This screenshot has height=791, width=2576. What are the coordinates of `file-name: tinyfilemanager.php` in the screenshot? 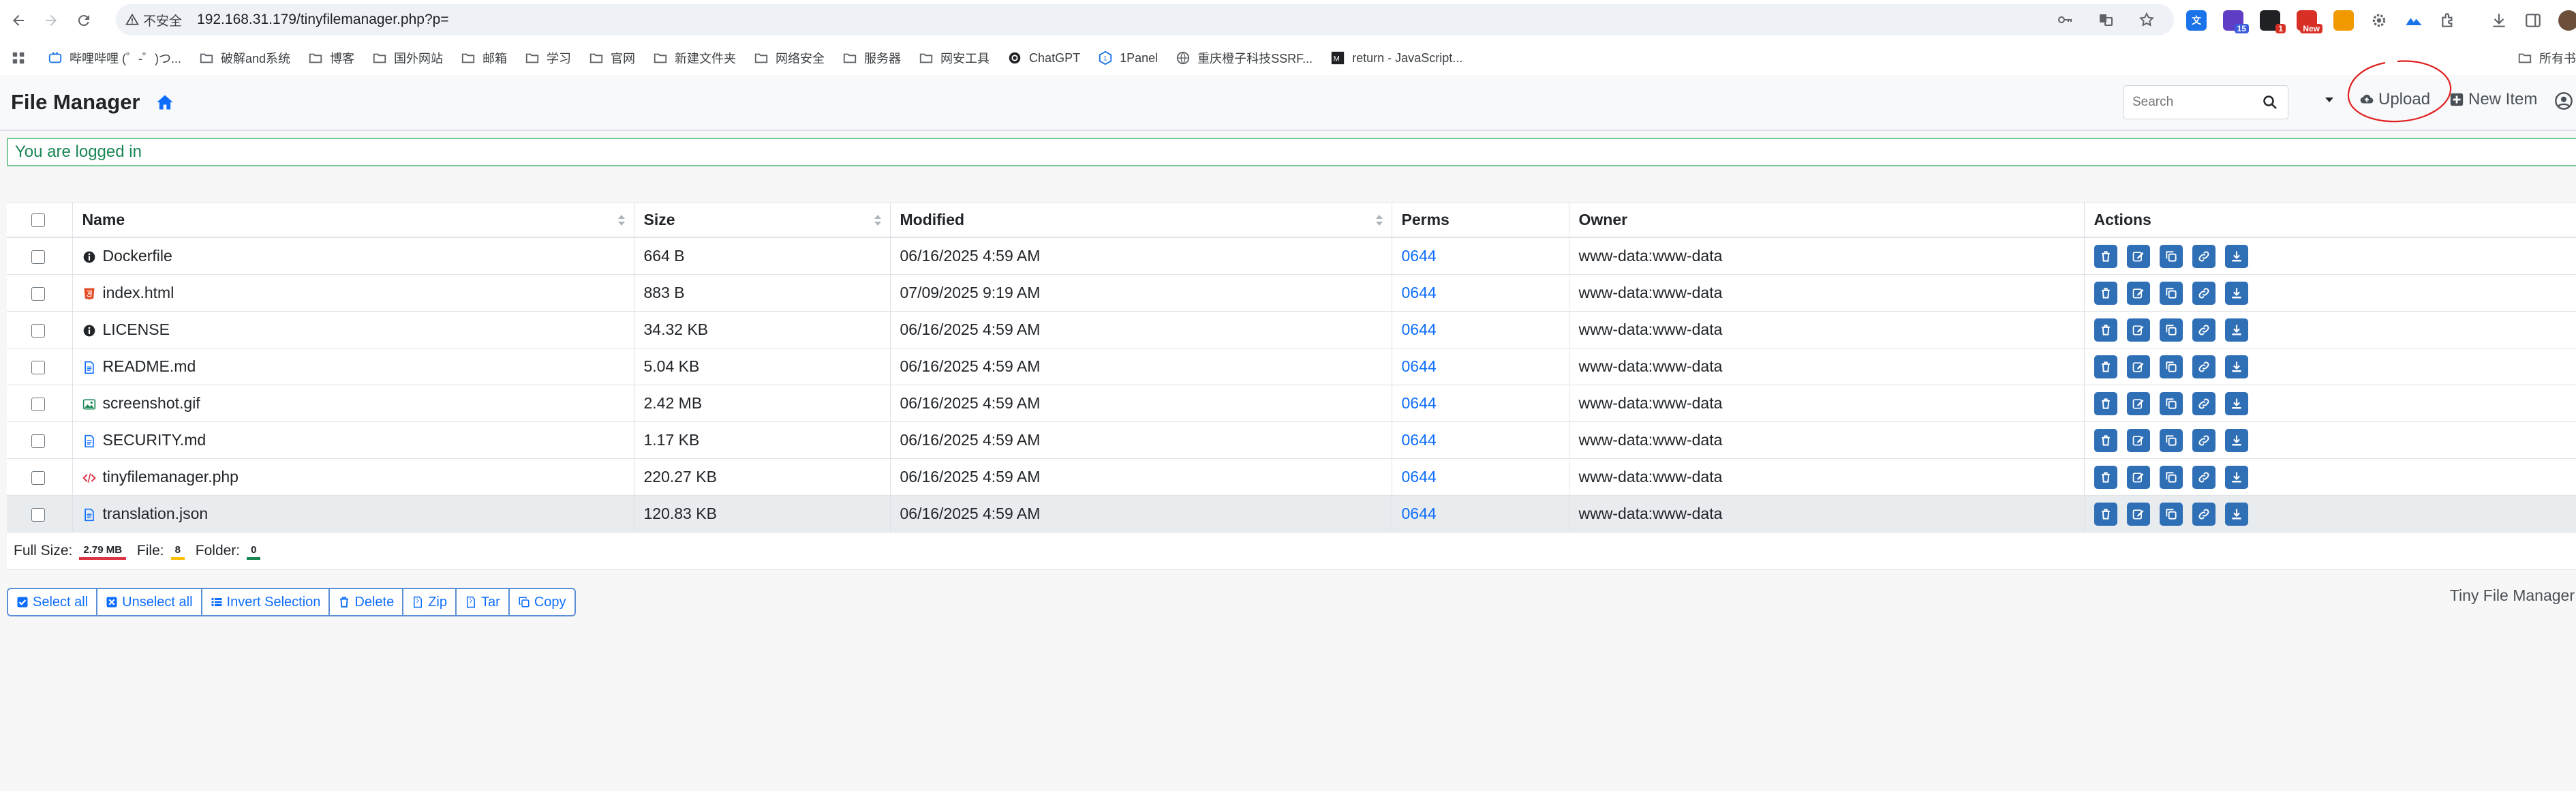 It's located at (358, 477).